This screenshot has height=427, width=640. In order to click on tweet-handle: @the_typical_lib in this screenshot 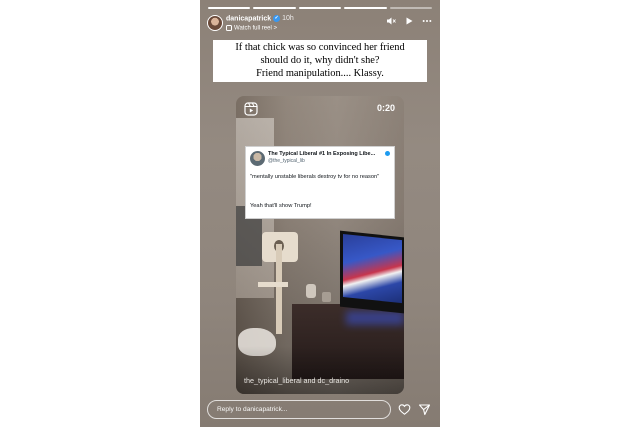, I will do `click(286, 161)`.